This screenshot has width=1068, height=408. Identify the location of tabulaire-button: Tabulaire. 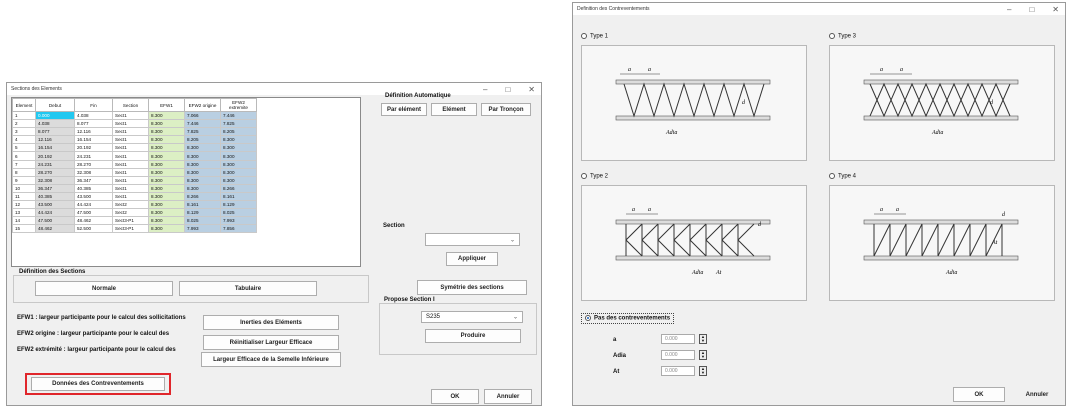
(248, 288).